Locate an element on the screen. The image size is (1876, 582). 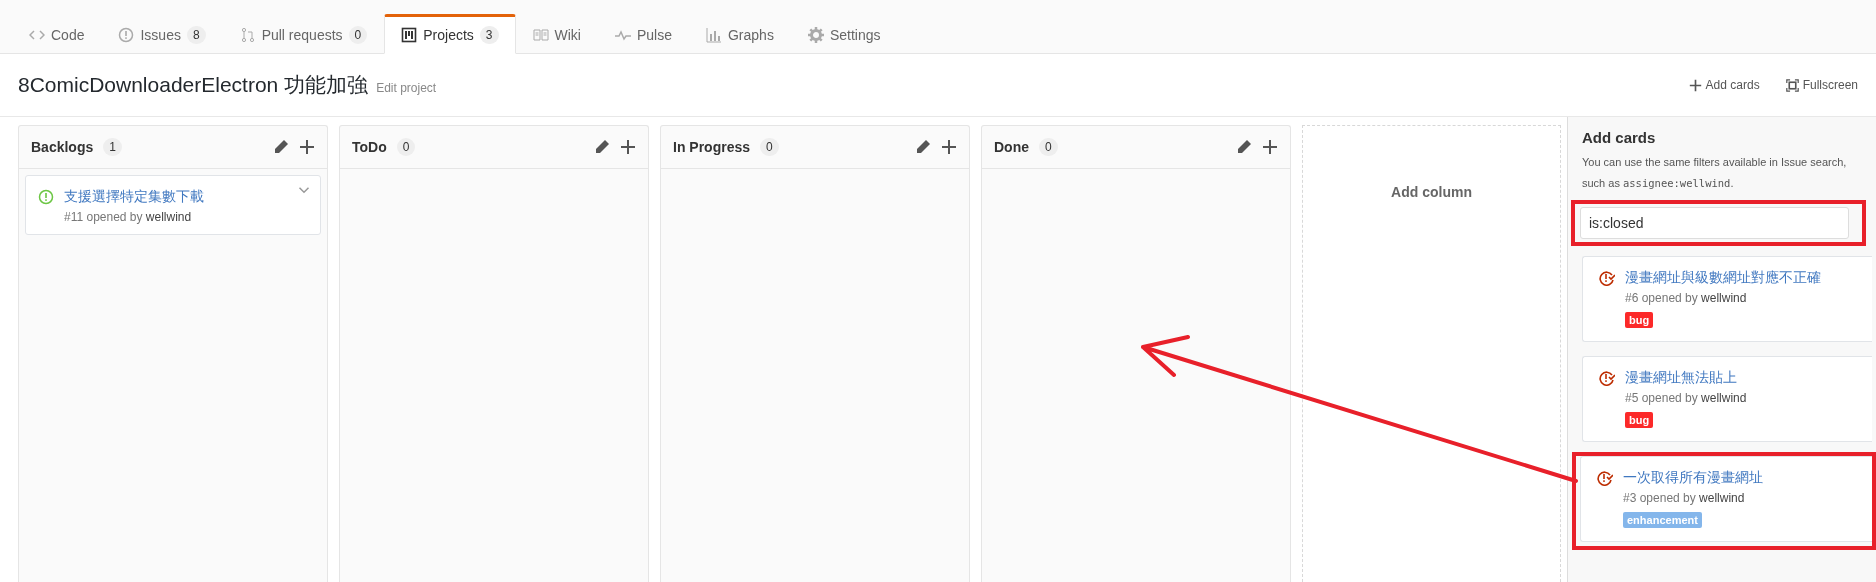
issue-icon is located at coordinates (126, 35).